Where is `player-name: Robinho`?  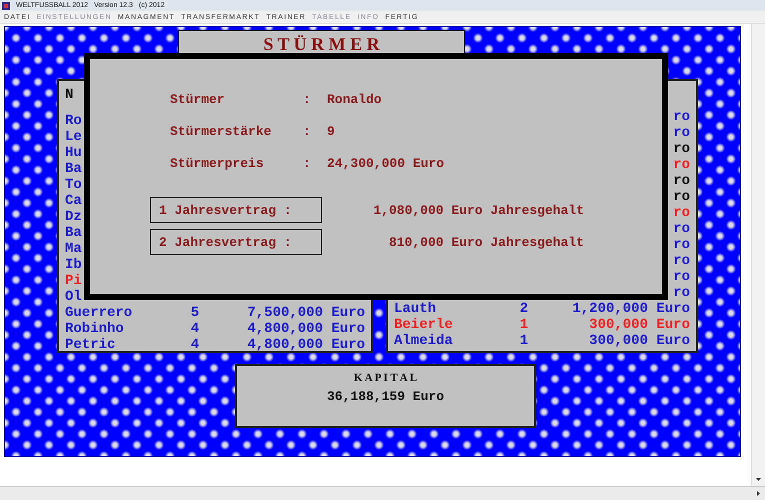 player-name: Robinho is located at coordinates (94, 329).